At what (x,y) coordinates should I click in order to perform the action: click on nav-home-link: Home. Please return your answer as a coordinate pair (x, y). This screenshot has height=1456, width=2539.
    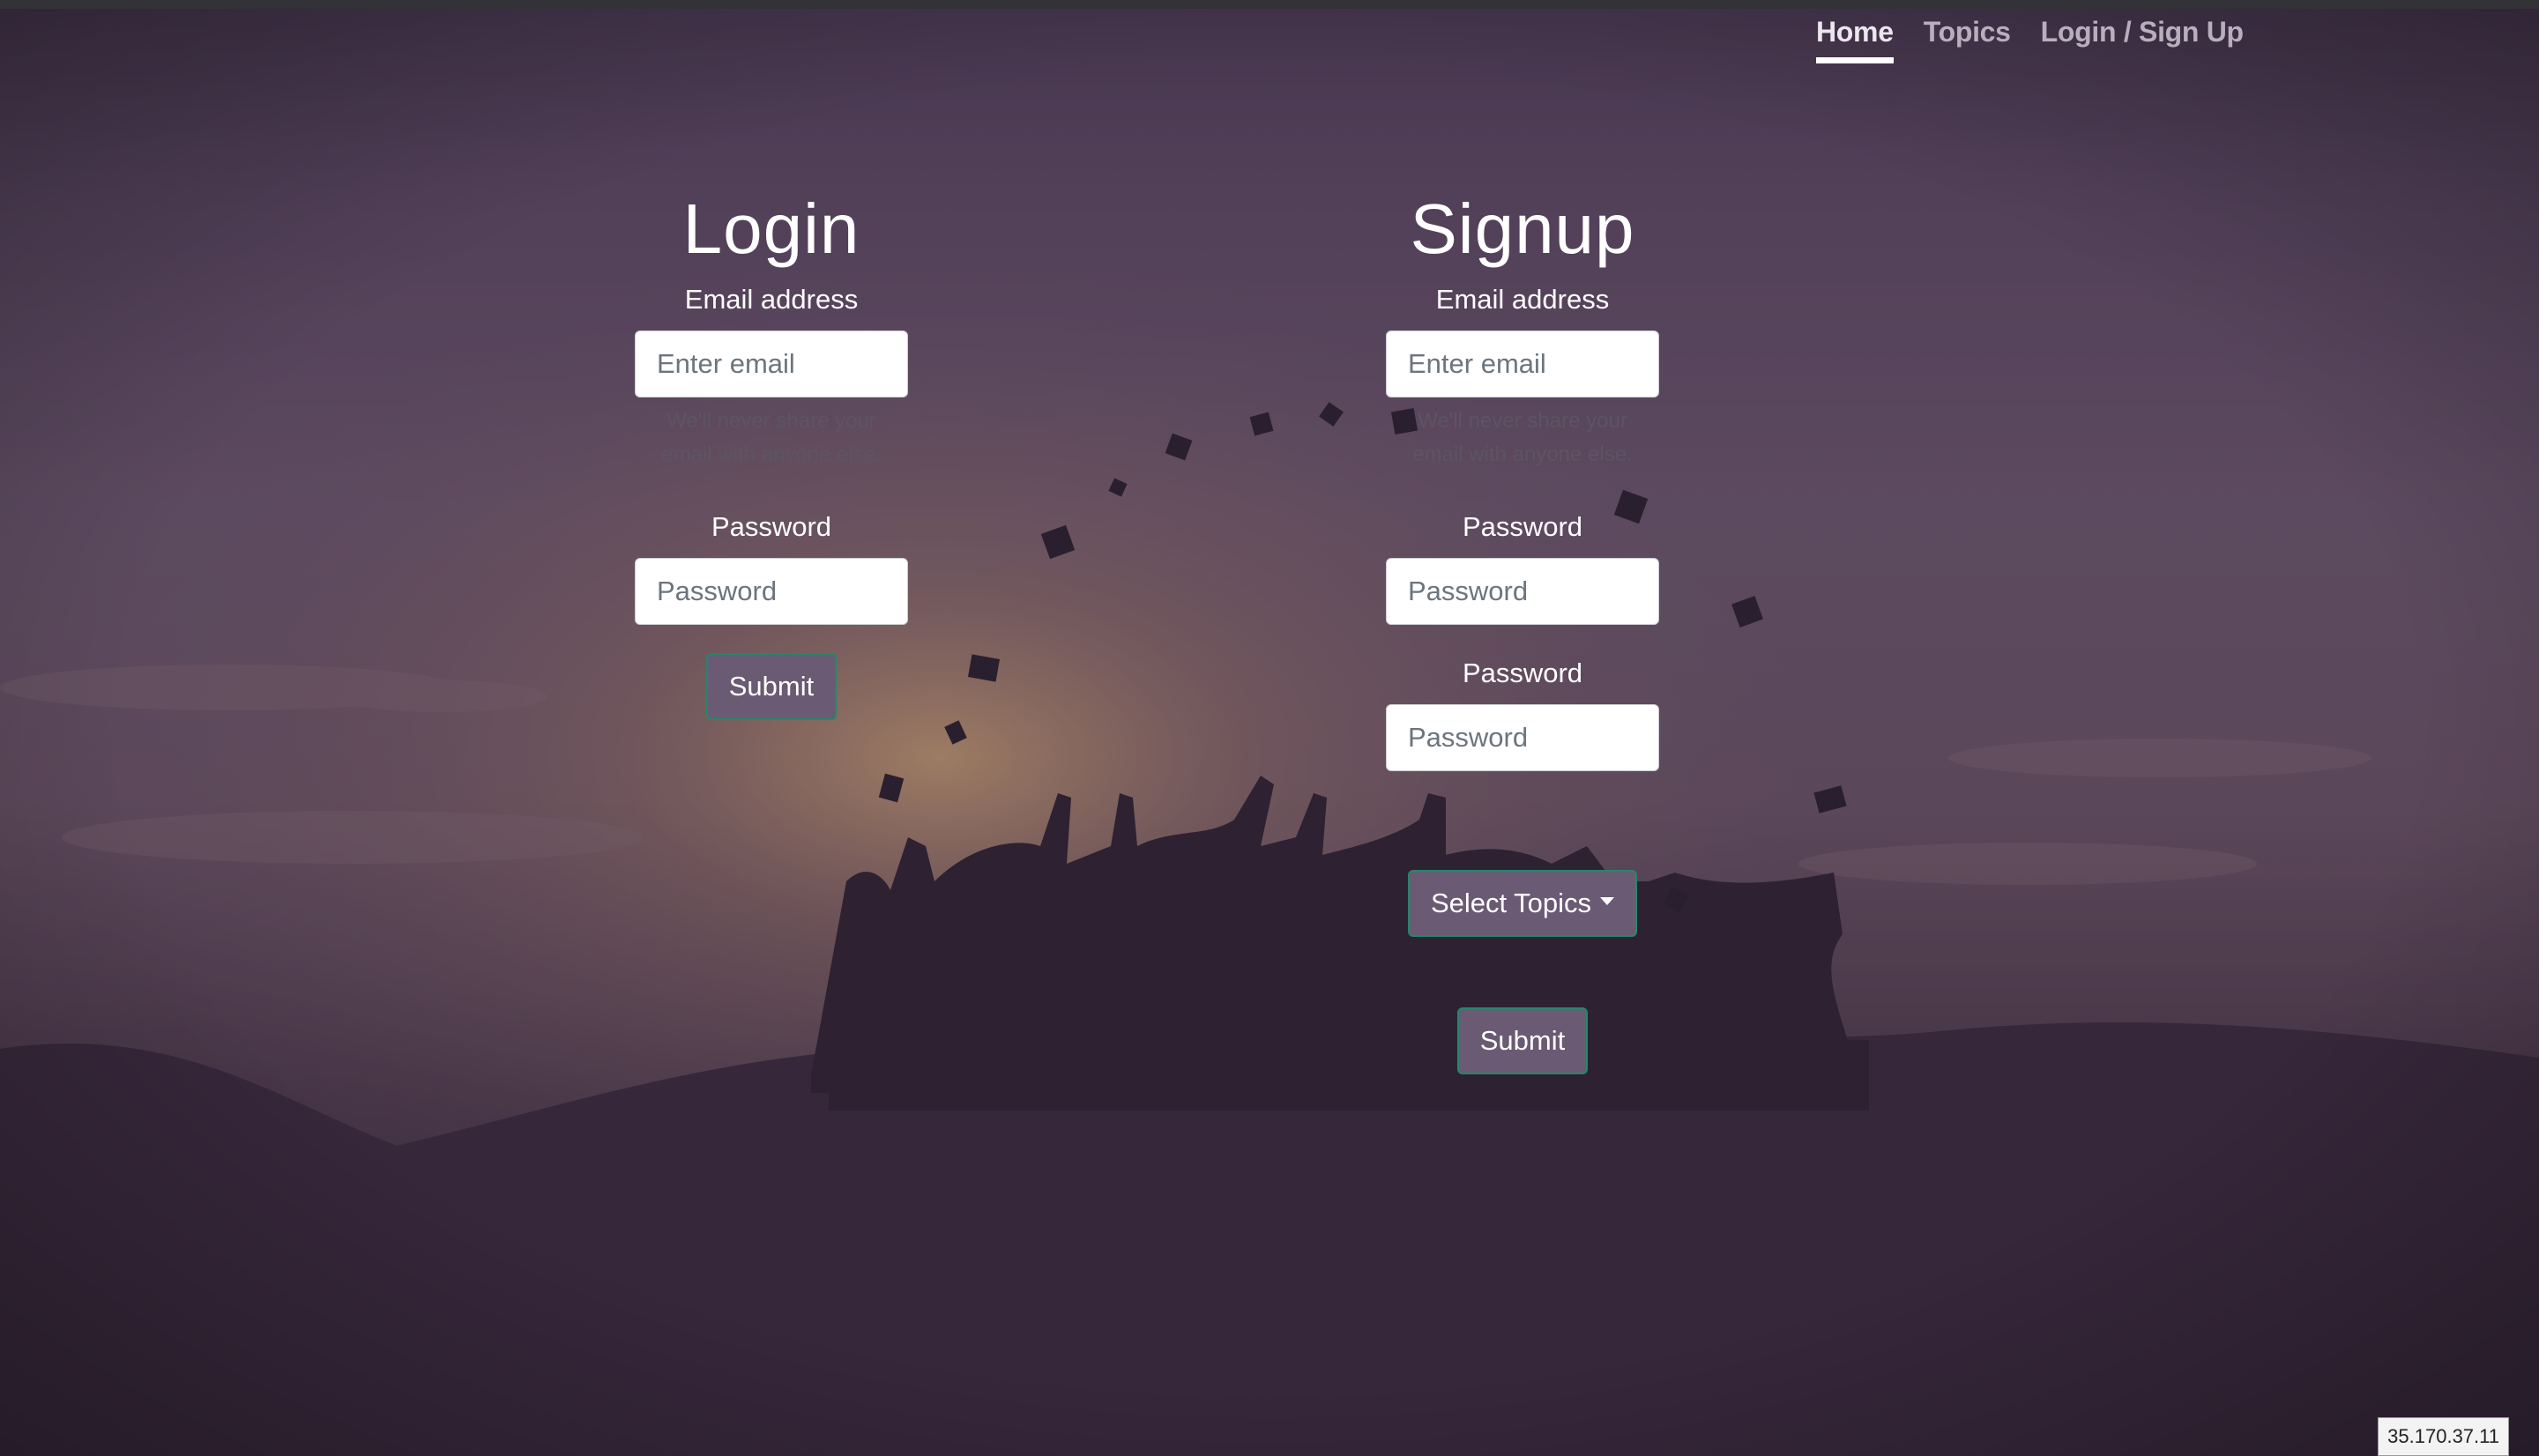
    Looking at the image, I should click on (1855, 39).